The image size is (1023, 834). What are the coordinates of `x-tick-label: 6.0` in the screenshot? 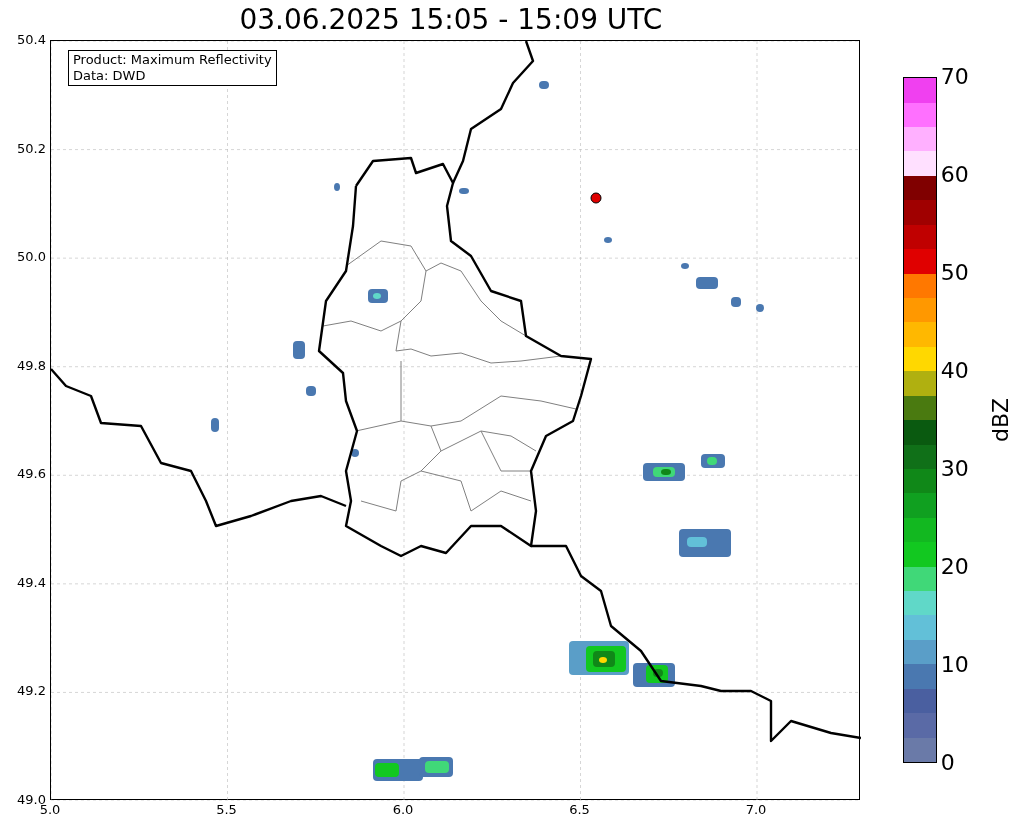 It's located at (403, 809).